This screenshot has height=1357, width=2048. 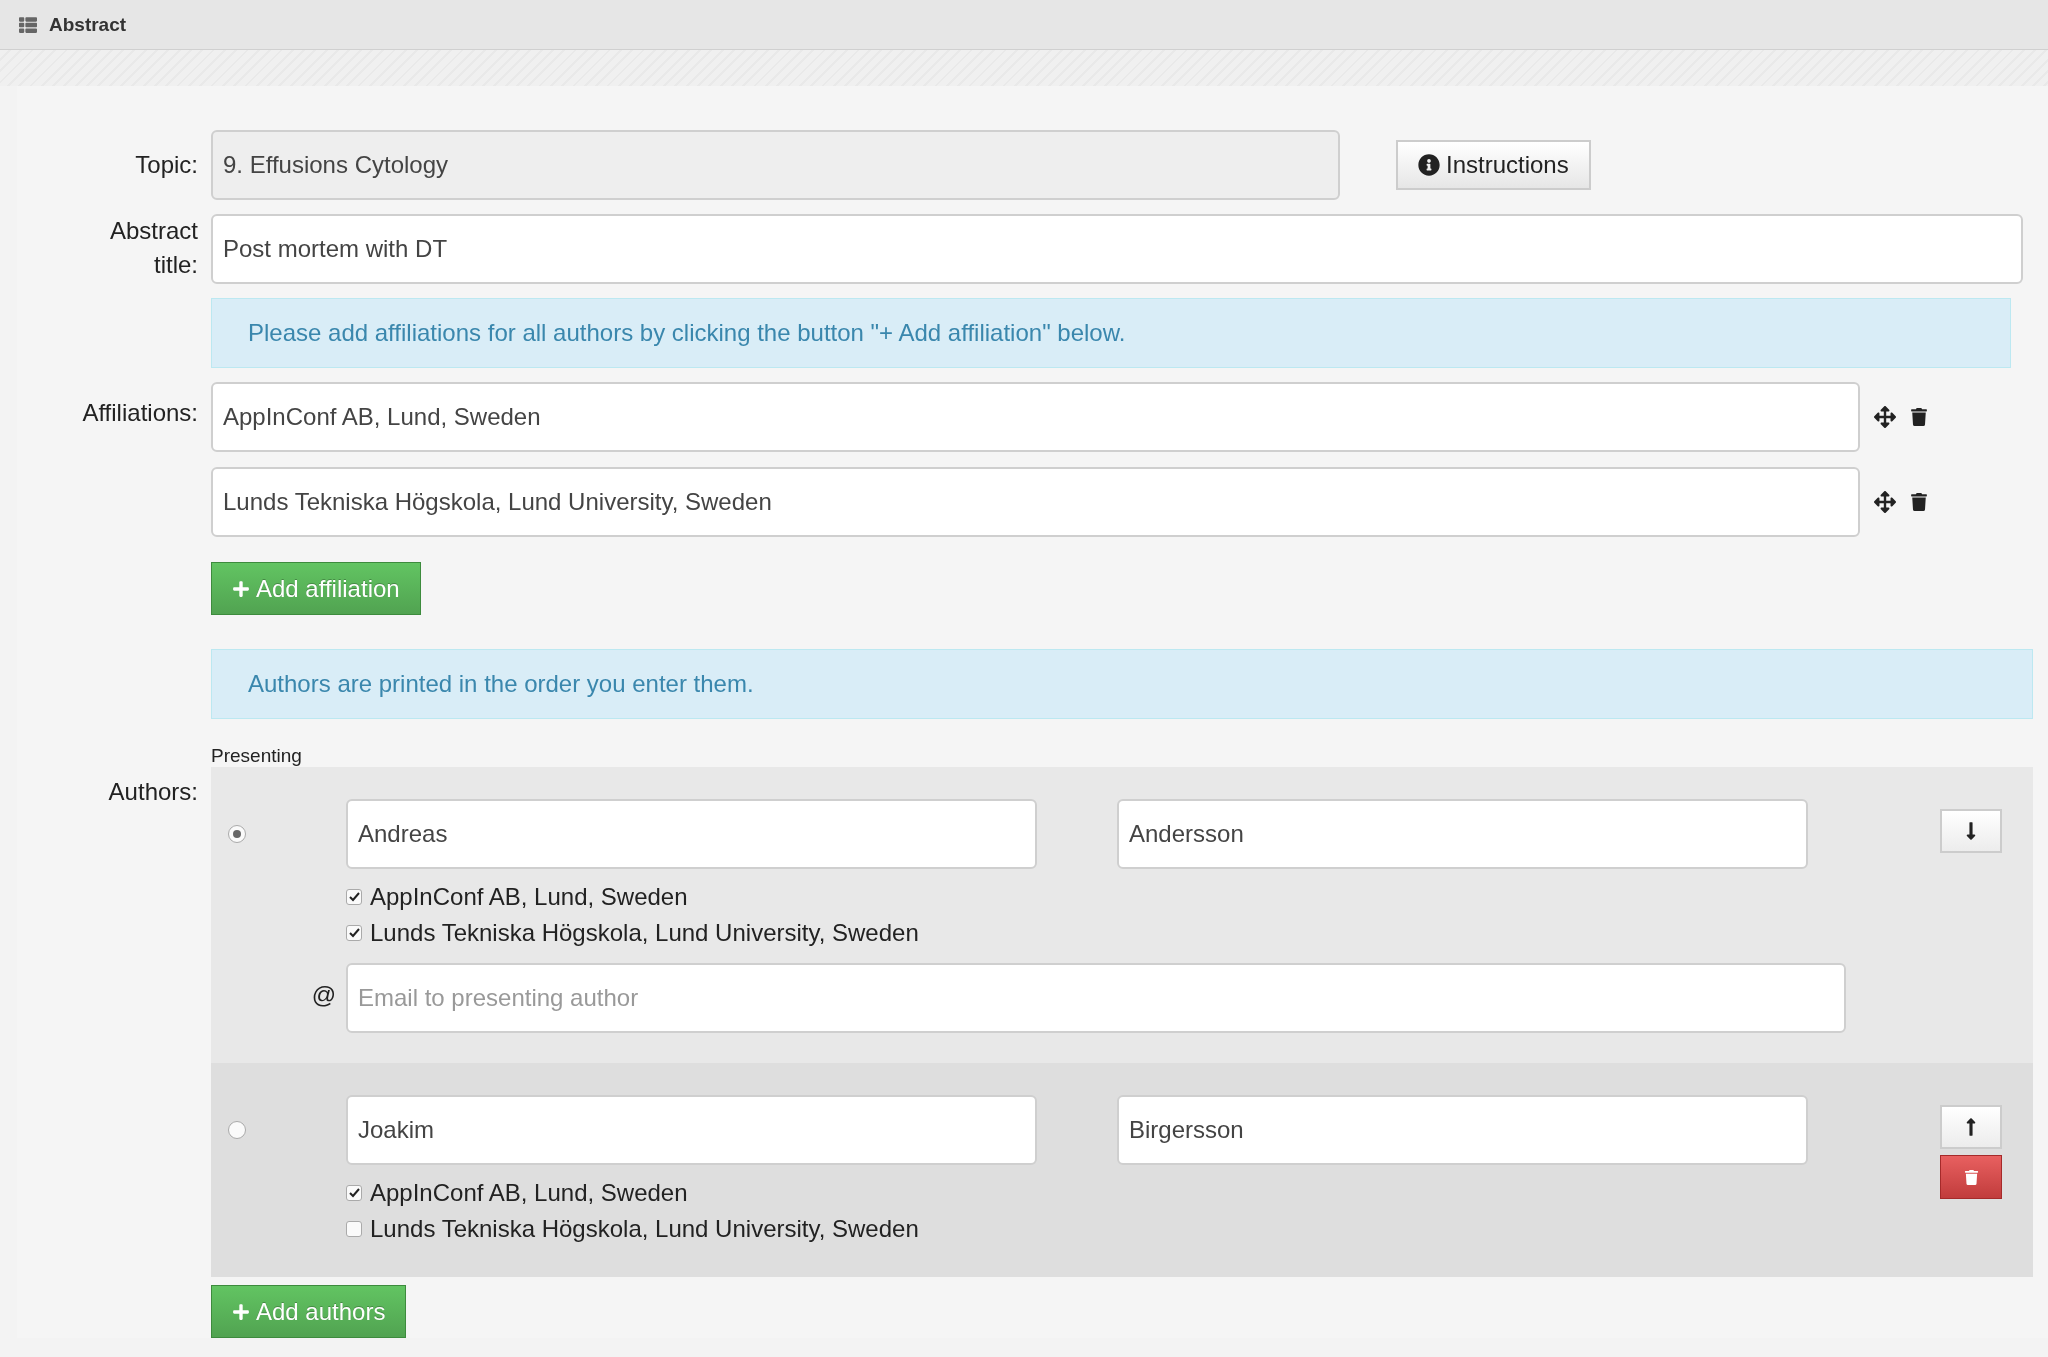 I want to click on first-name-field: Andreas, so click(x=691, y=834).